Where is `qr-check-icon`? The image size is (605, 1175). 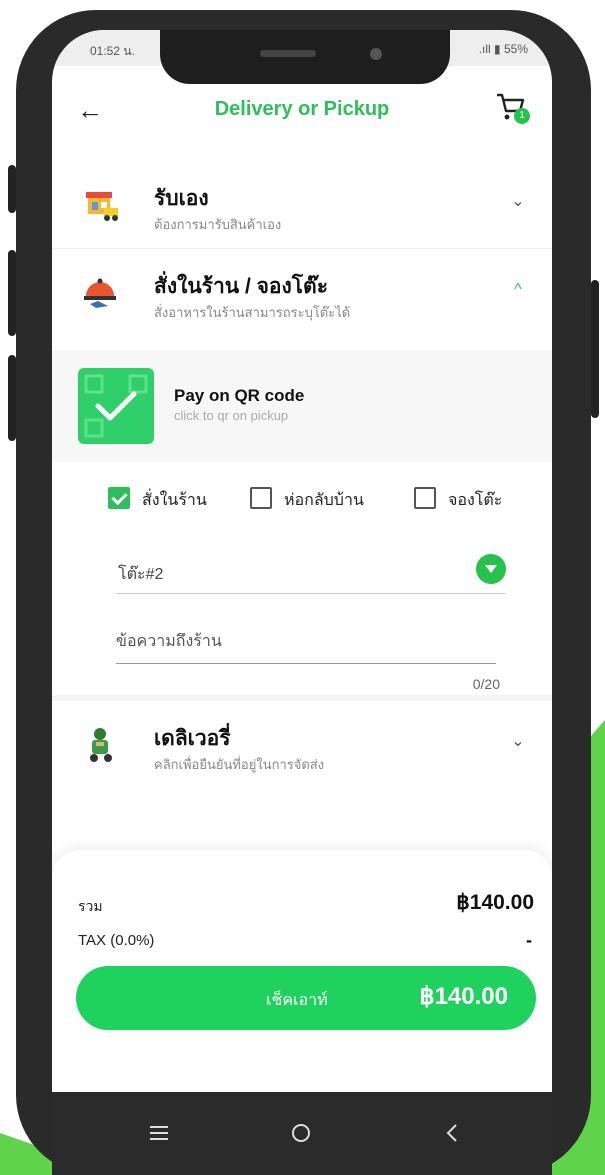 qr-check-icon is located at coordinates (116, 406).